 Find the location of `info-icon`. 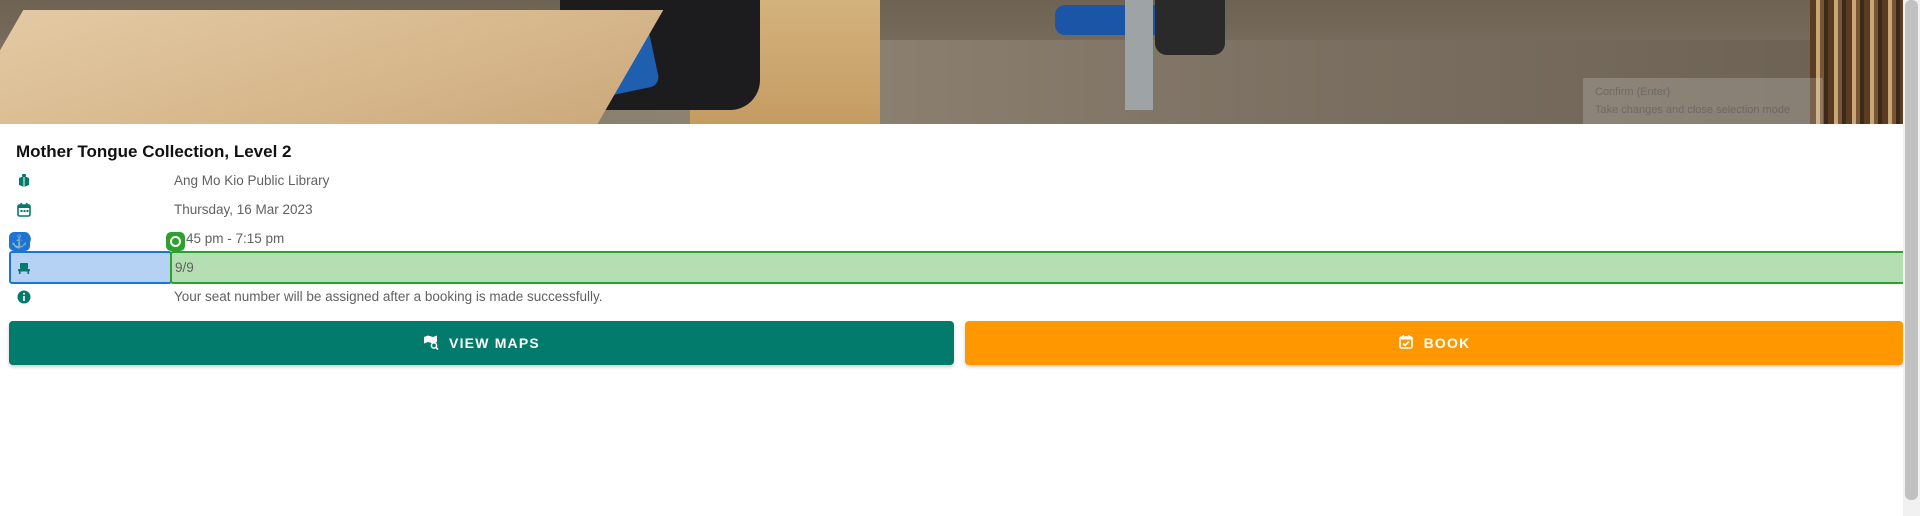

info-icon is located at coordinates (24, 297).